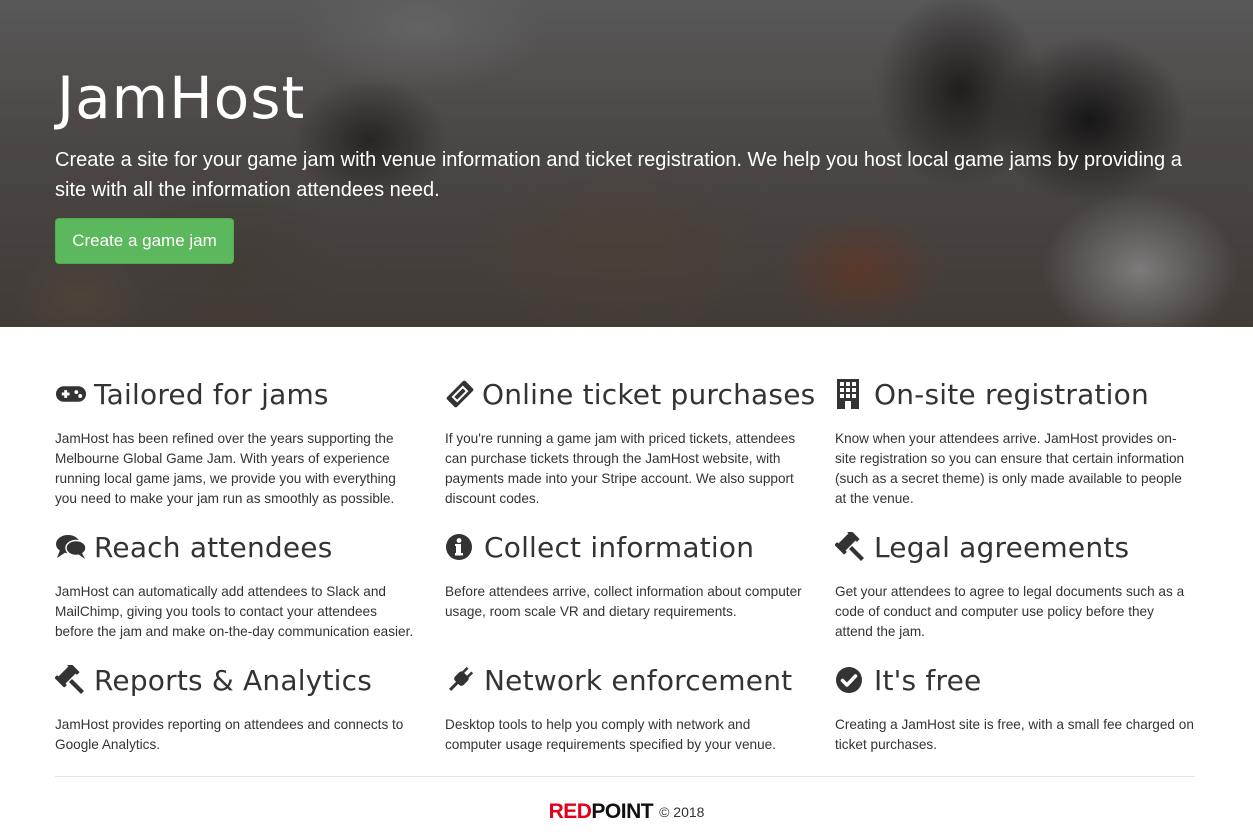  Describe the element at coordinates (682, 812) in the screenshot. I see `copyright-text: © 2018` at that location.